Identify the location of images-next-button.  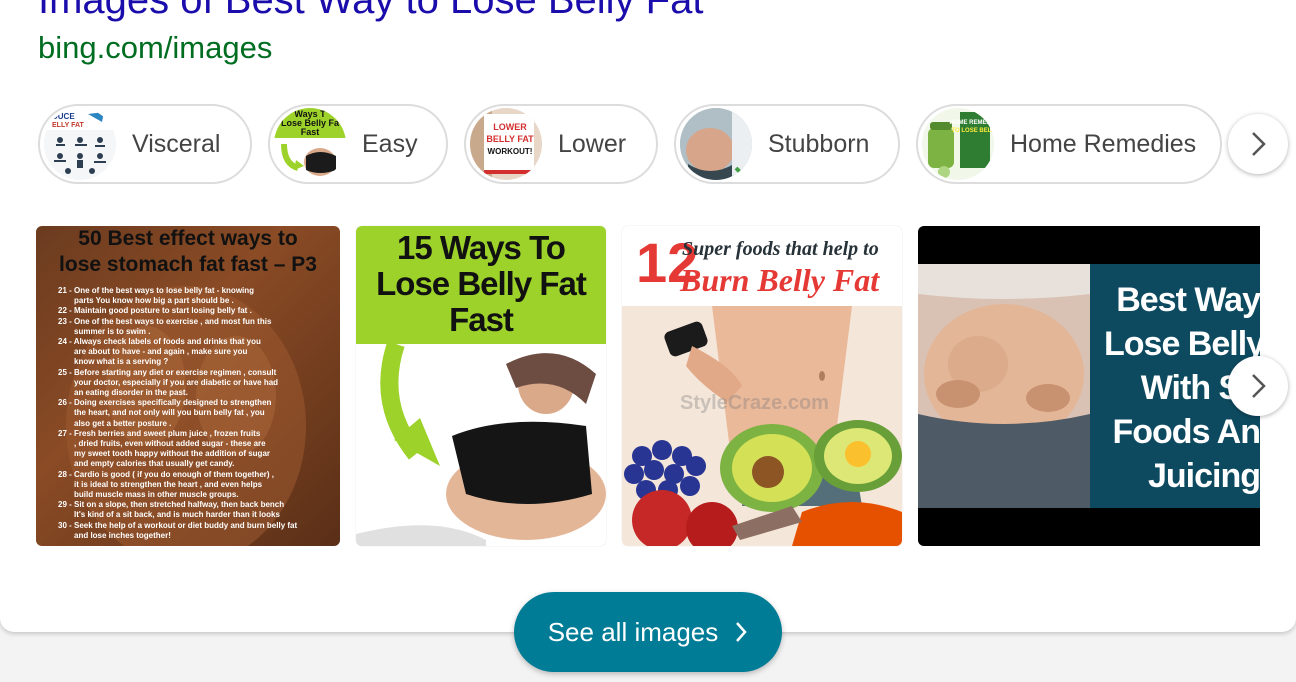
(1258, 386).